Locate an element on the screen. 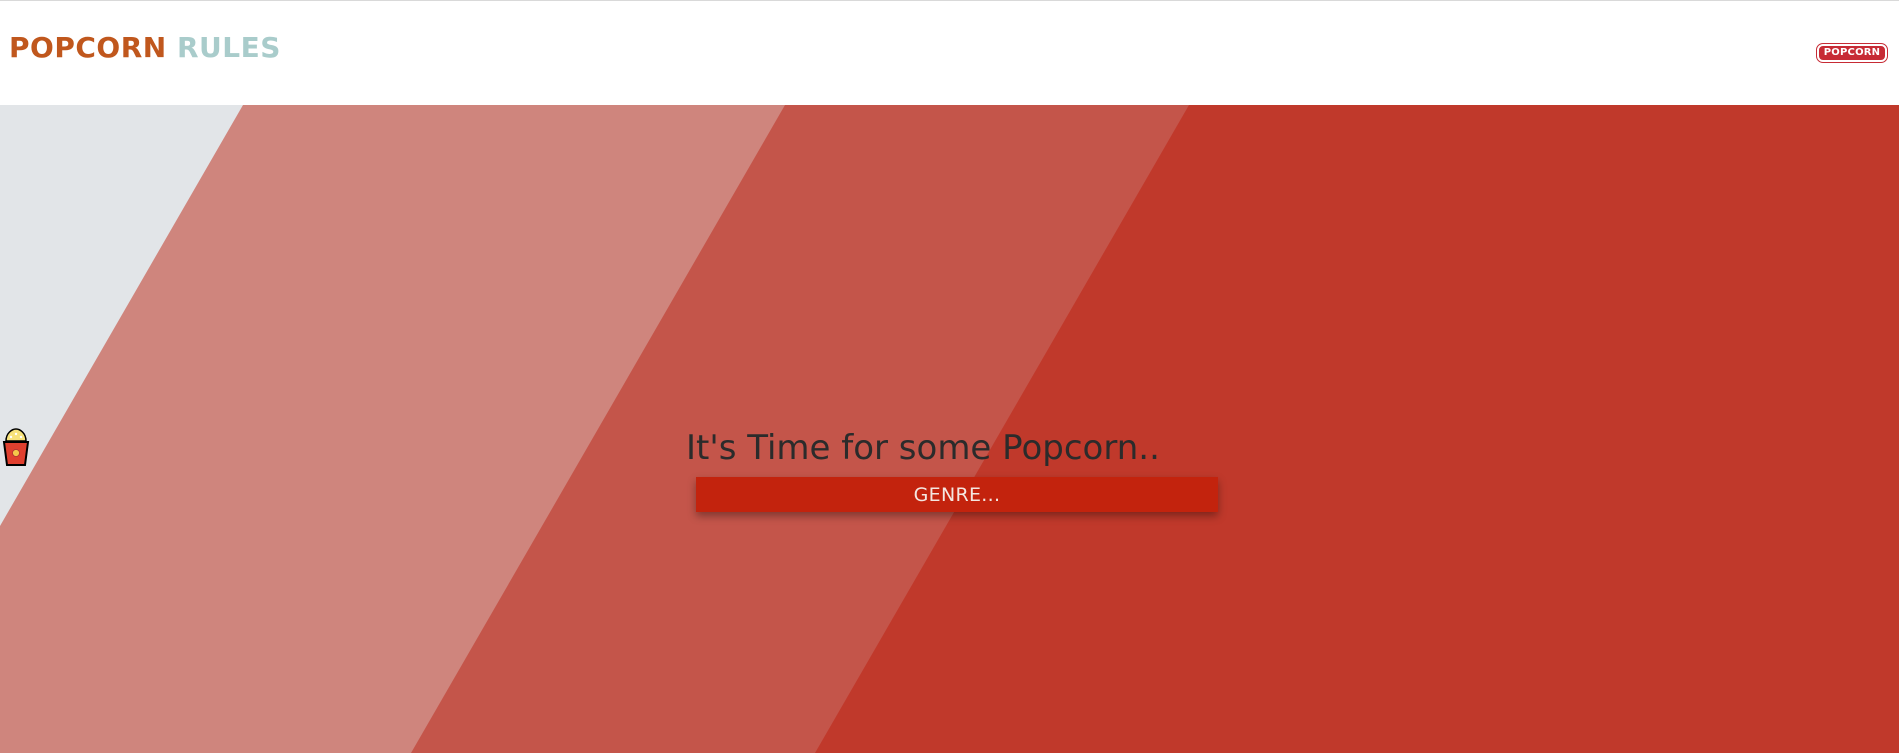 The height and width of the screenshot is (753, 1899). hero-tagline: It's Time for some Popcorn.. is located at coordinates (923, 448).